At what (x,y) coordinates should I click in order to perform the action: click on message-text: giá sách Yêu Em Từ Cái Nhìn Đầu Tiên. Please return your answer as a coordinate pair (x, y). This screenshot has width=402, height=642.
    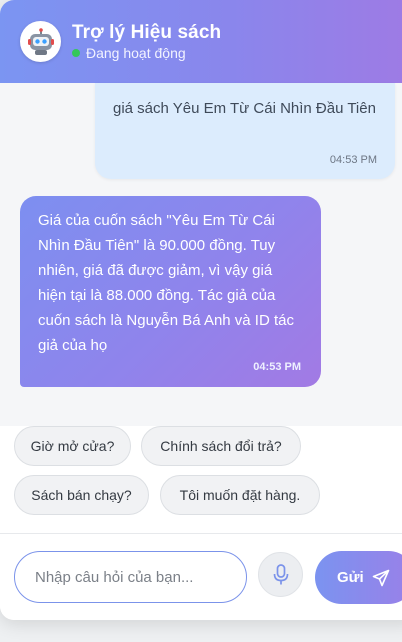
    Looking at the image, I should click on (244, 108).